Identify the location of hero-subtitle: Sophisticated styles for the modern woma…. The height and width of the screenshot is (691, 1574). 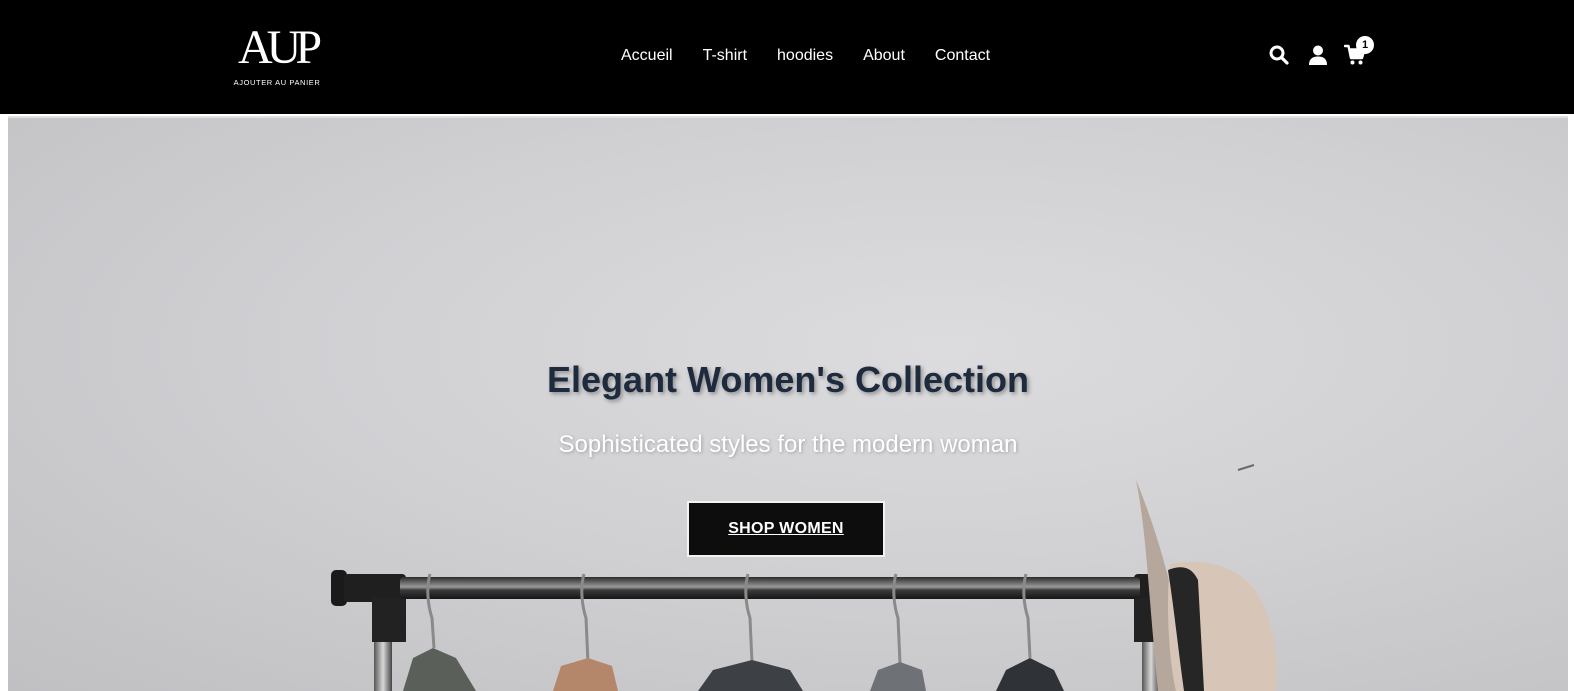
(788, 444).